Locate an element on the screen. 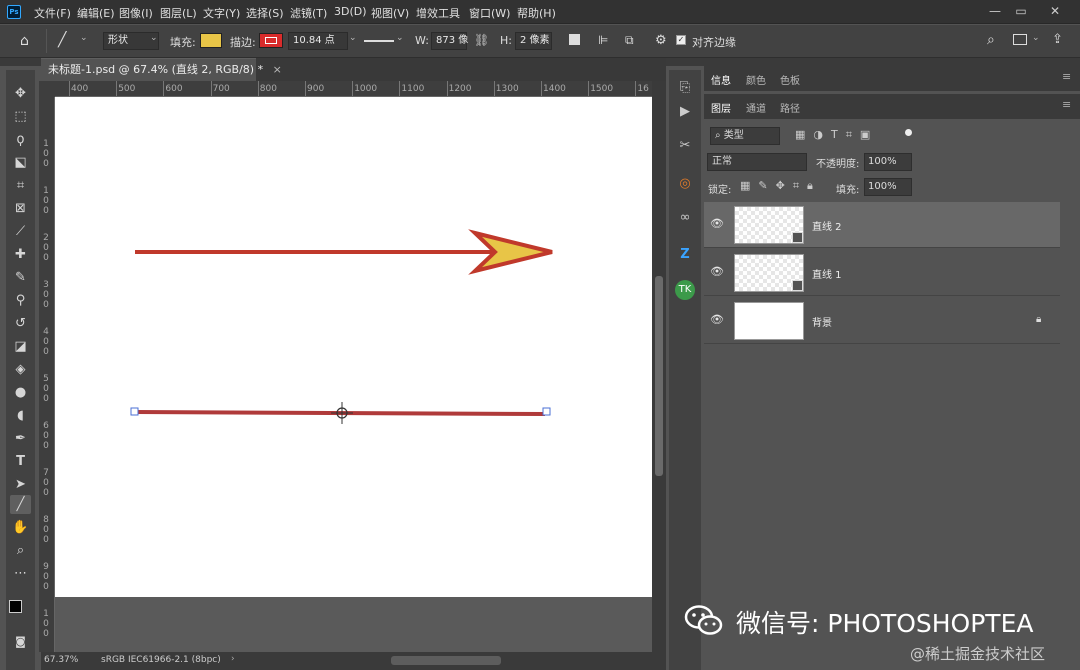 This screenshot has height=670, width=1080. tab-color: 颜色 is located at coordinates (756, 79).